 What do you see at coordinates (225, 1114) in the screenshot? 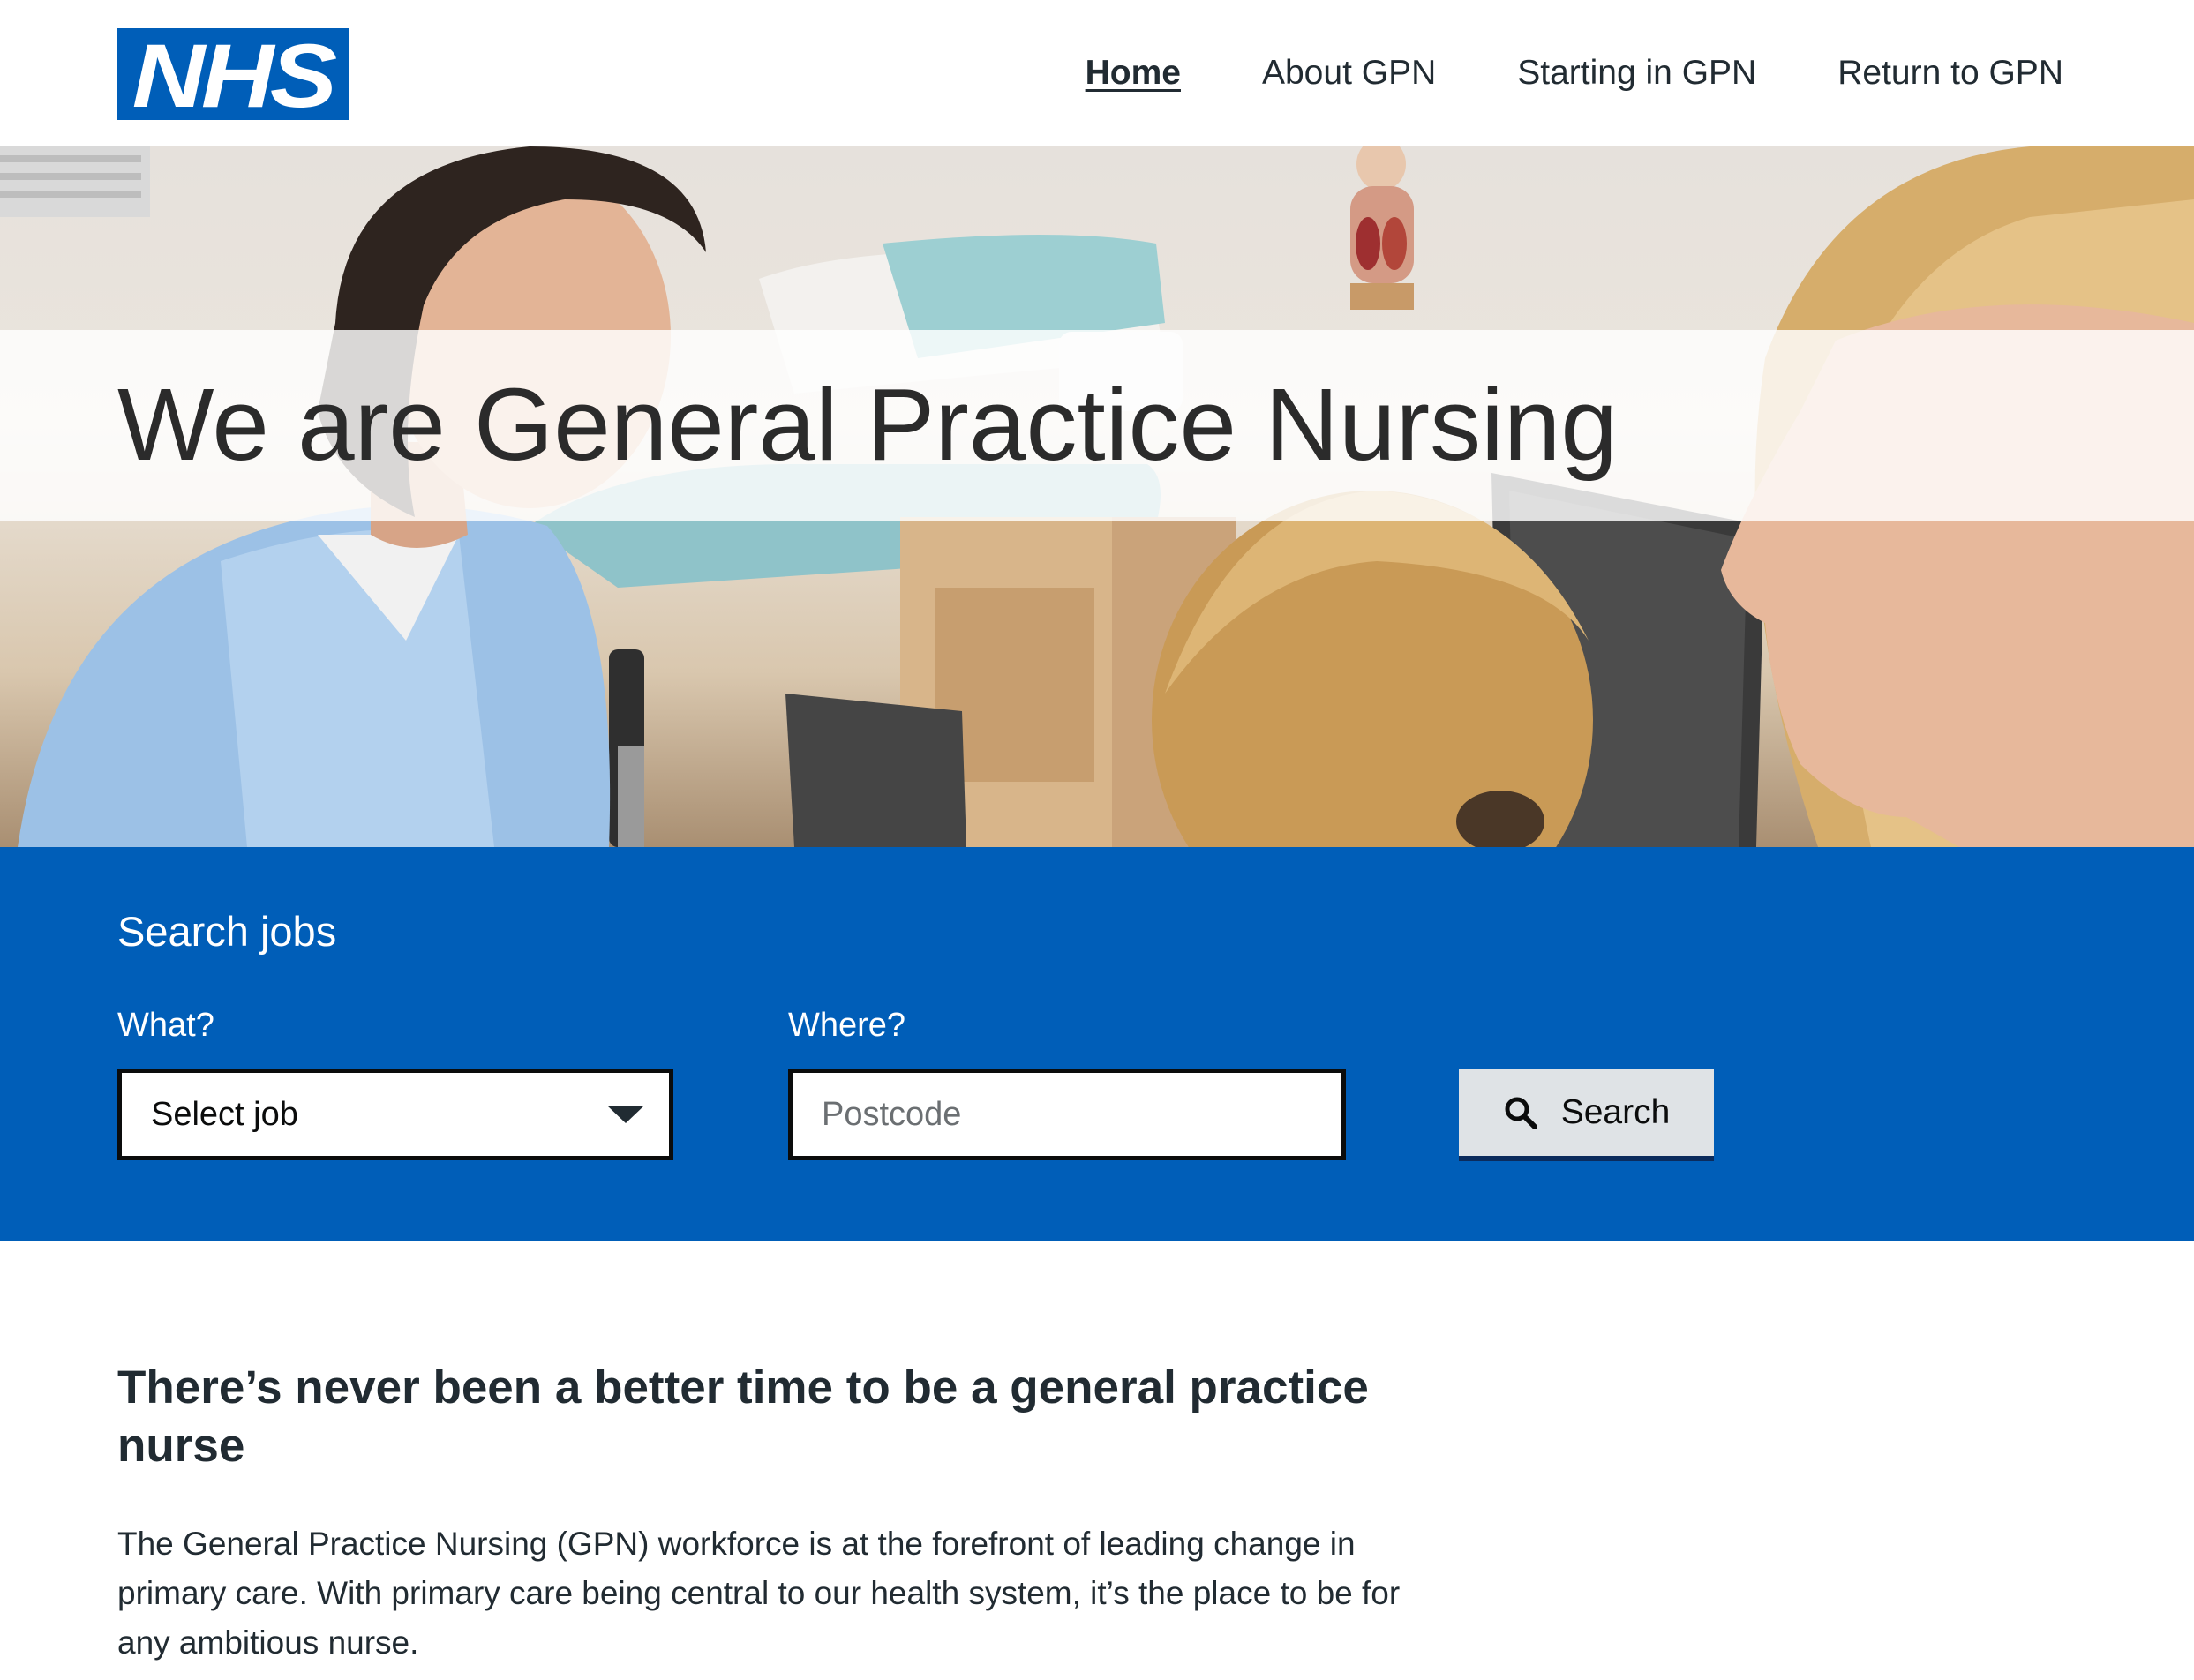
I see `job-select-value: Select job` at bounding box center [225, 1114].